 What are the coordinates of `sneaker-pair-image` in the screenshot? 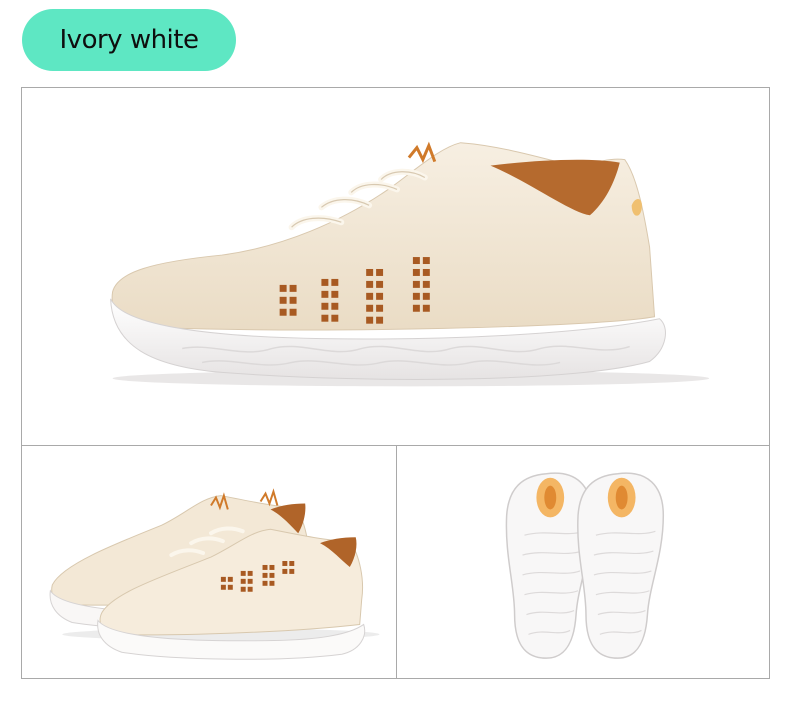 It's located at (214, 574).